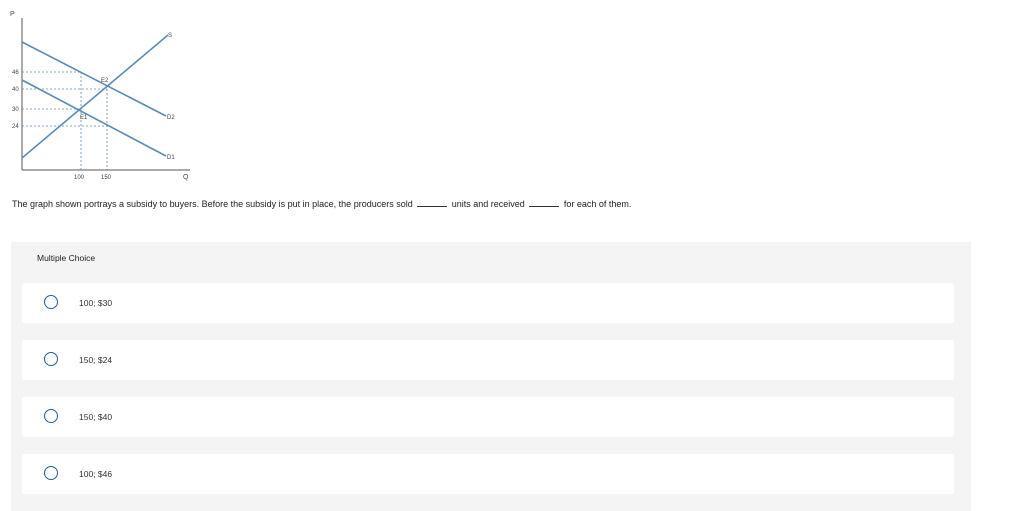 The image size is (1024, 511). I want to click on supply-demand-graph: P Q 46 40 30 24 100 150 S D2 D1 E2 E1, so click(100, 96).